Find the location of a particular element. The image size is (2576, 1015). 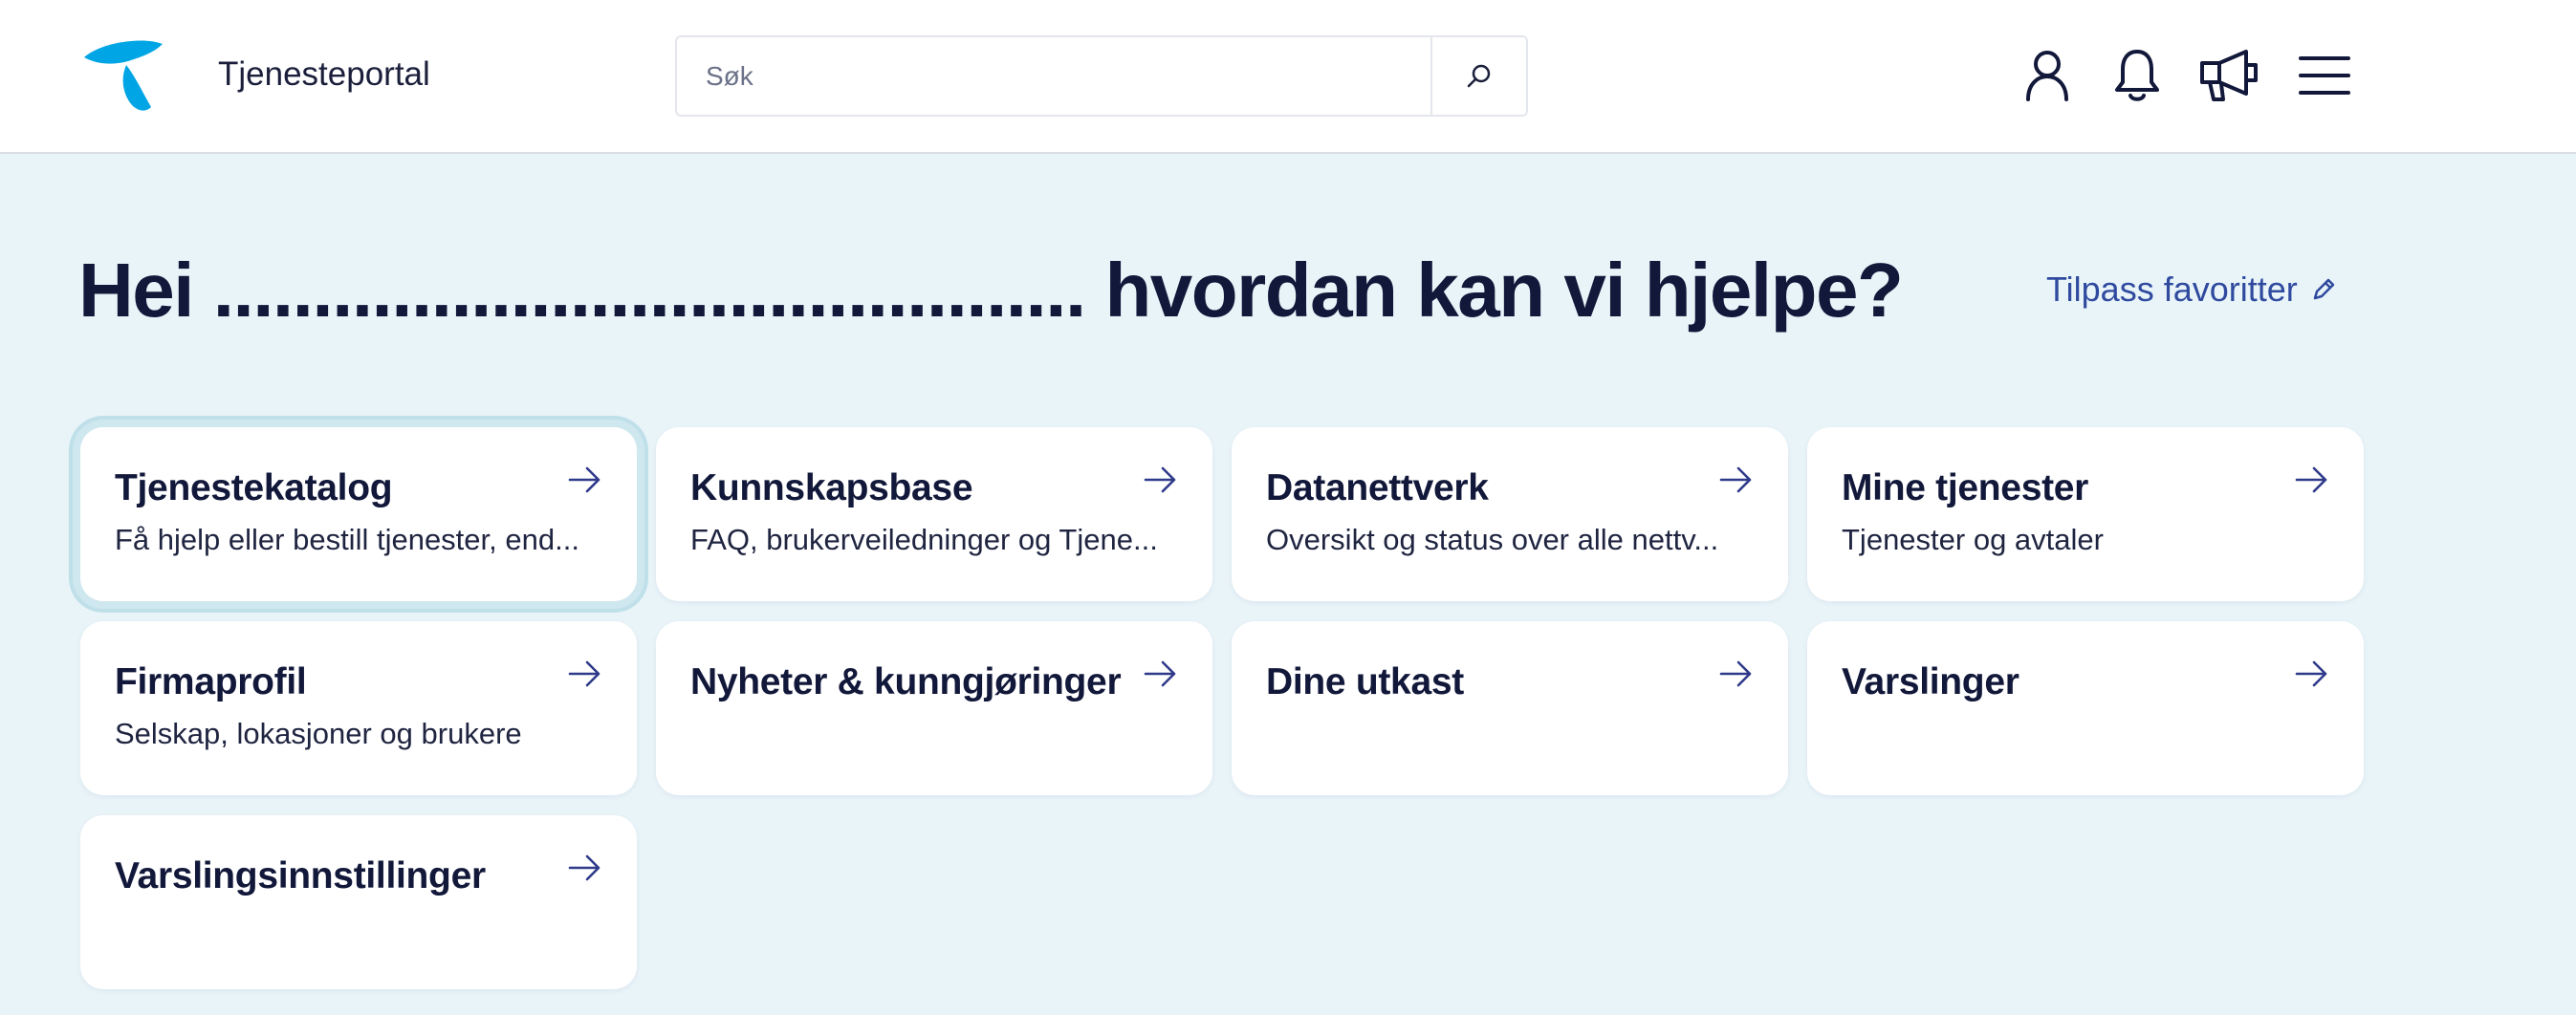

telia-logo-icon is located at coordinates (123, 74).